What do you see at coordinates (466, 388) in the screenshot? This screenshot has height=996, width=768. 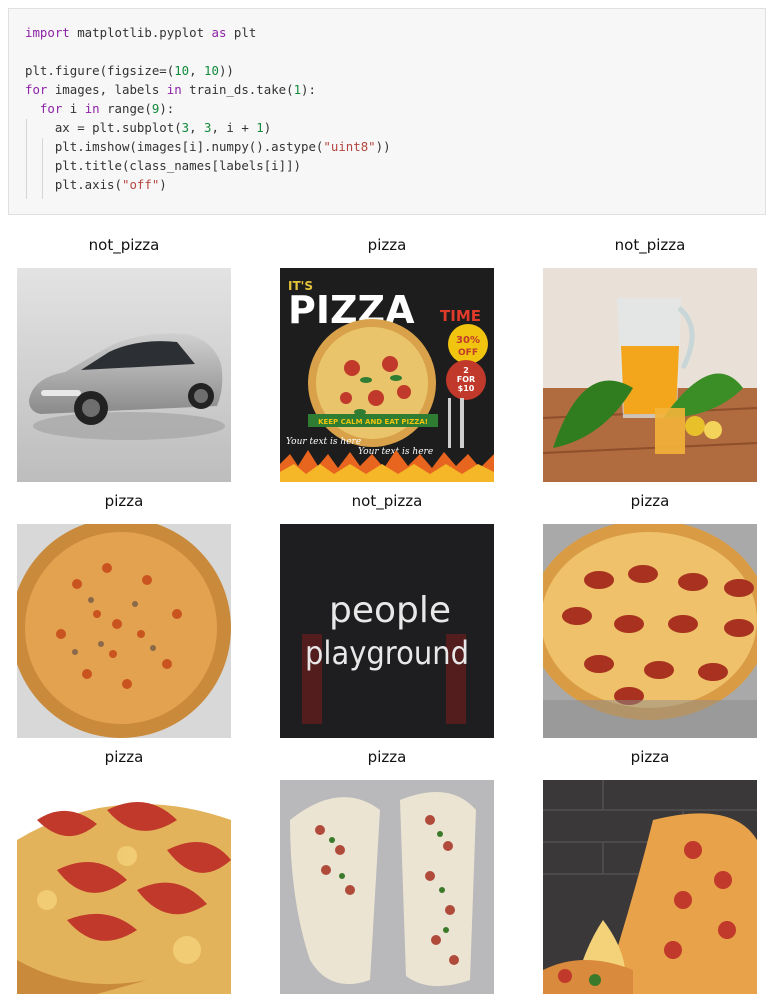 I see `poster-deal3-text: $10` at bounding box center [466, 388].